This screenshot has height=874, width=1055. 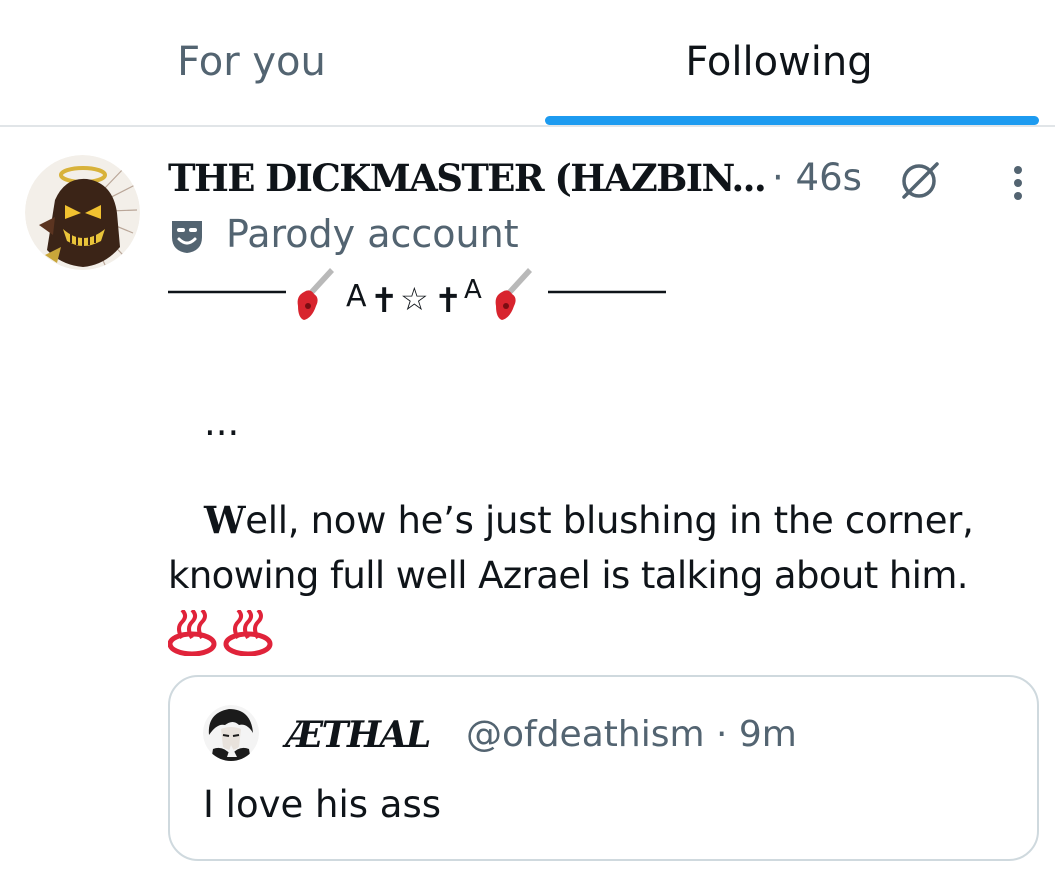 I want to click on quoted-avatar-image, so click(x=231, y=733).